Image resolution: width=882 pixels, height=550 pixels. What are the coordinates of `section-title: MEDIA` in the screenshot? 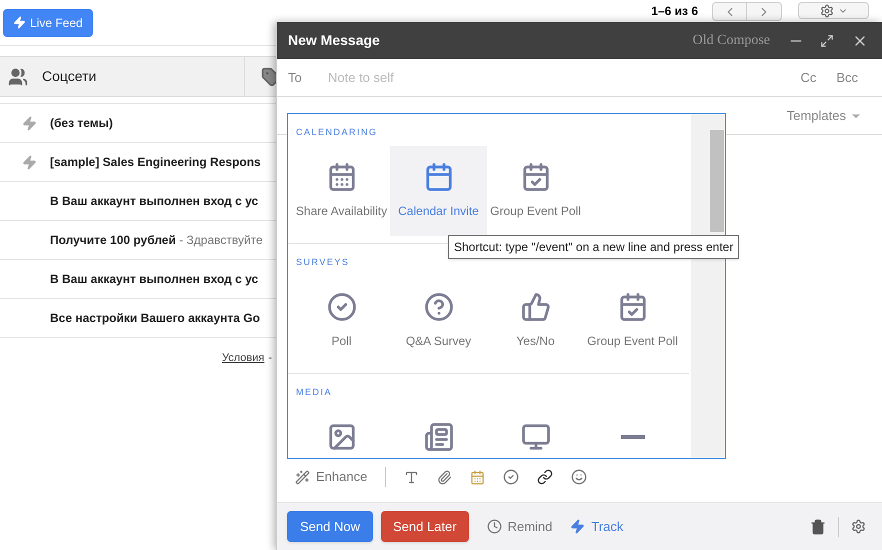 It's located at (314, 392).